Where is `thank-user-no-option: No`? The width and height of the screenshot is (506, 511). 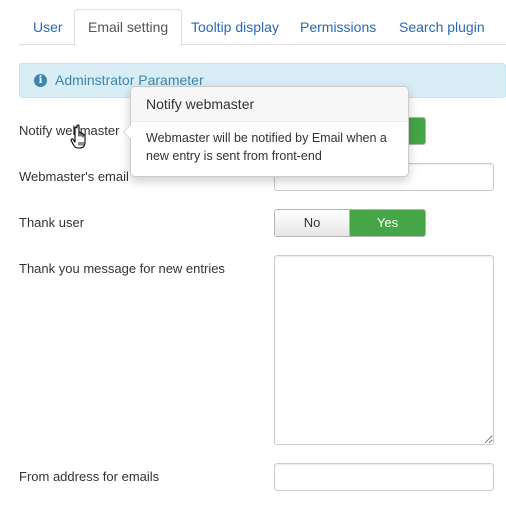 thank-user-no-option: No is located at coordinates (312, 223).